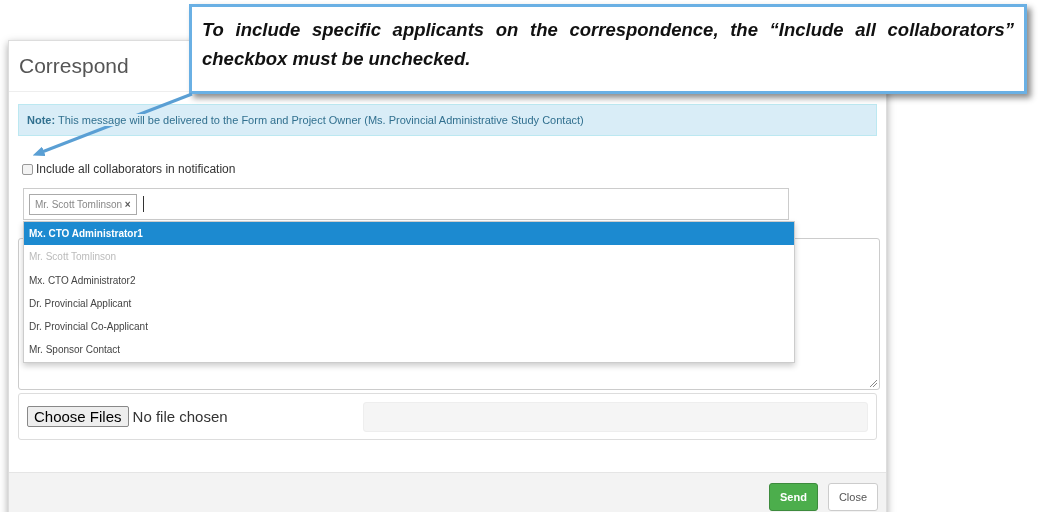 The width and height of the screenshot is (1047, 512). What do you see at coordinates (136, 169) in the screenshot?
I see `checkbox-label: Include all collaborators in notification` at bounding box center [136, 169].